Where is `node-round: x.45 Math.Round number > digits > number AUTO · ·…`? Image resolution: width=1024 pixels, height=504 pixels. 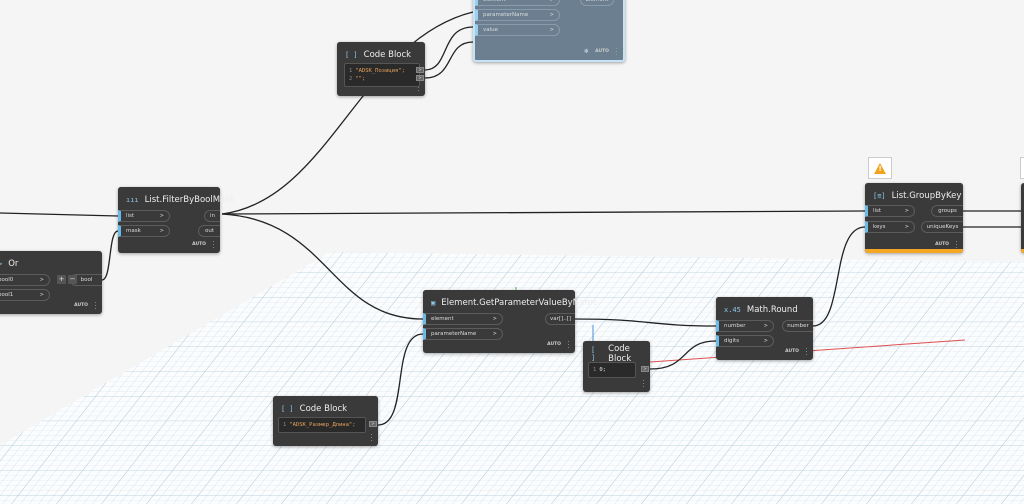 node-round: x.45 Math.Round number > digits > number AUTO · ·… is located at coordinates (764, 328).